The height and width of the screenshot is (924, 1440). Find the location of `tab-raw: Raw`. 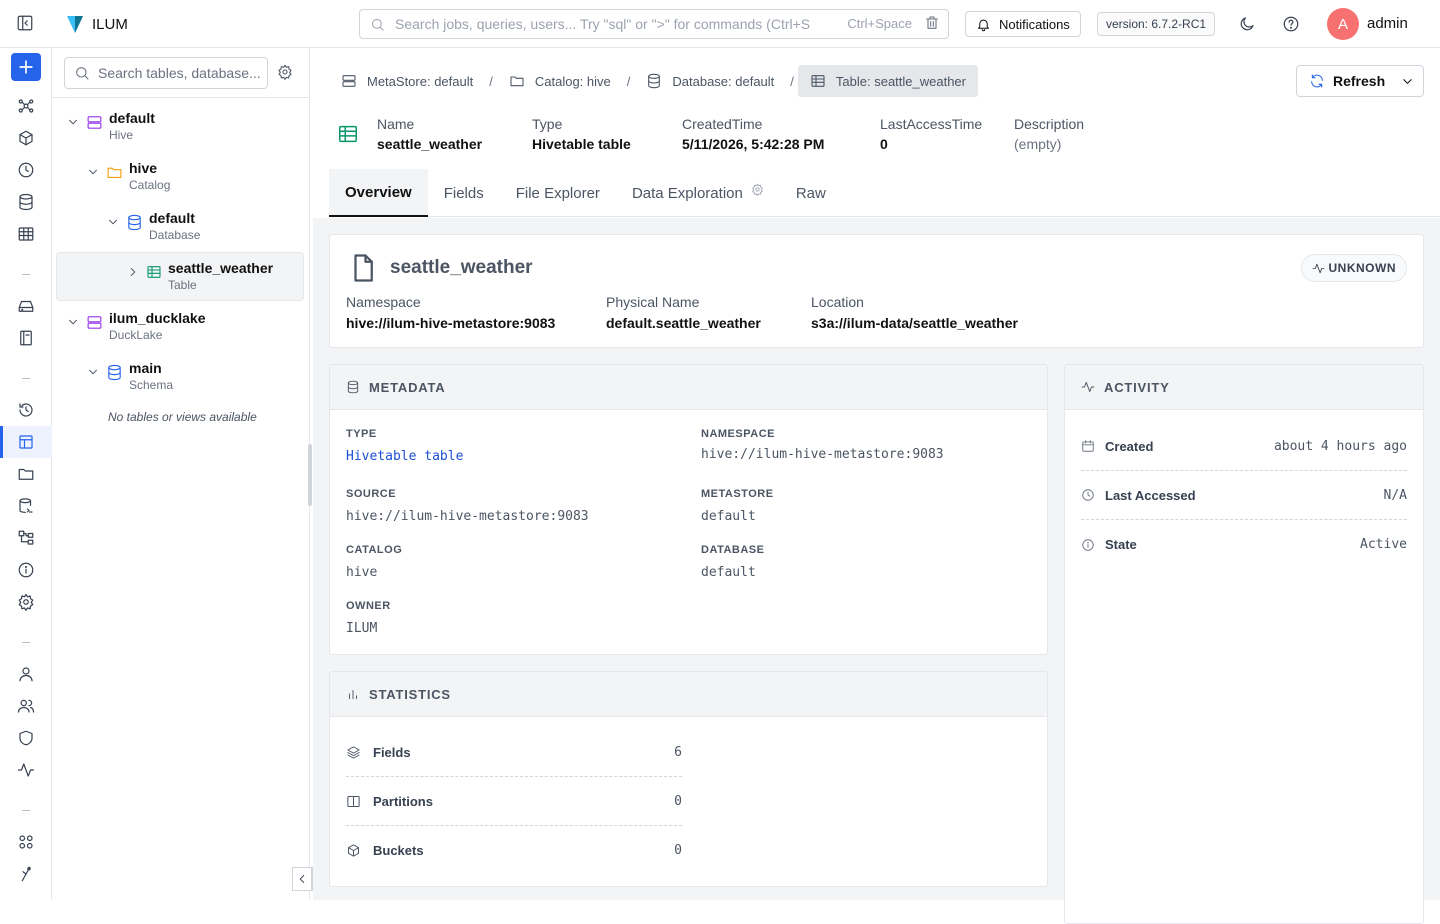

tab-raw: Raw is located at coordinates (811, 193).